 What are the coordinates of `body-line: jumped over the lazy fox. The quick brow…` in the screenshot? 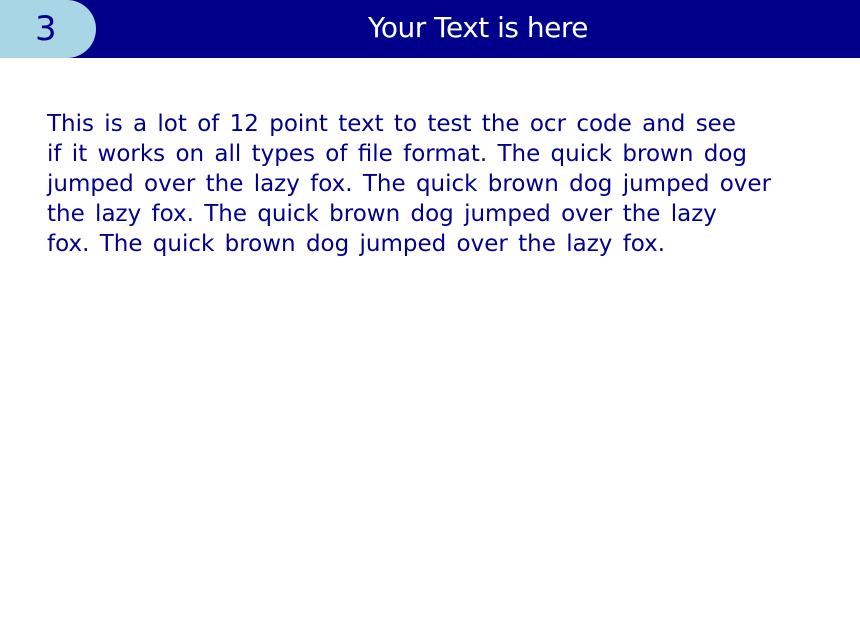 It's located at (409, 184).